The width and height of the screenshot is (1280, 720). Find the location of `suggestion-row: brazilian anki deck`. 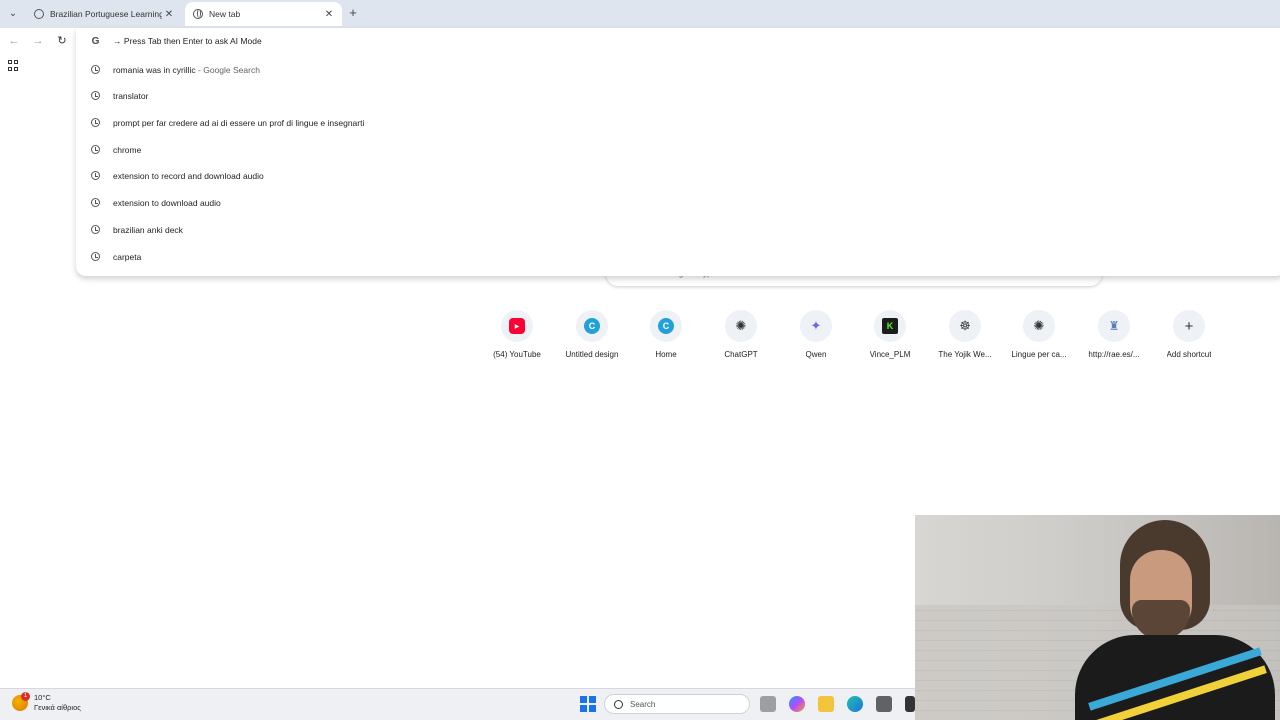

suggestion-row: brazilian anki deck is located at coordinates (678, 230).